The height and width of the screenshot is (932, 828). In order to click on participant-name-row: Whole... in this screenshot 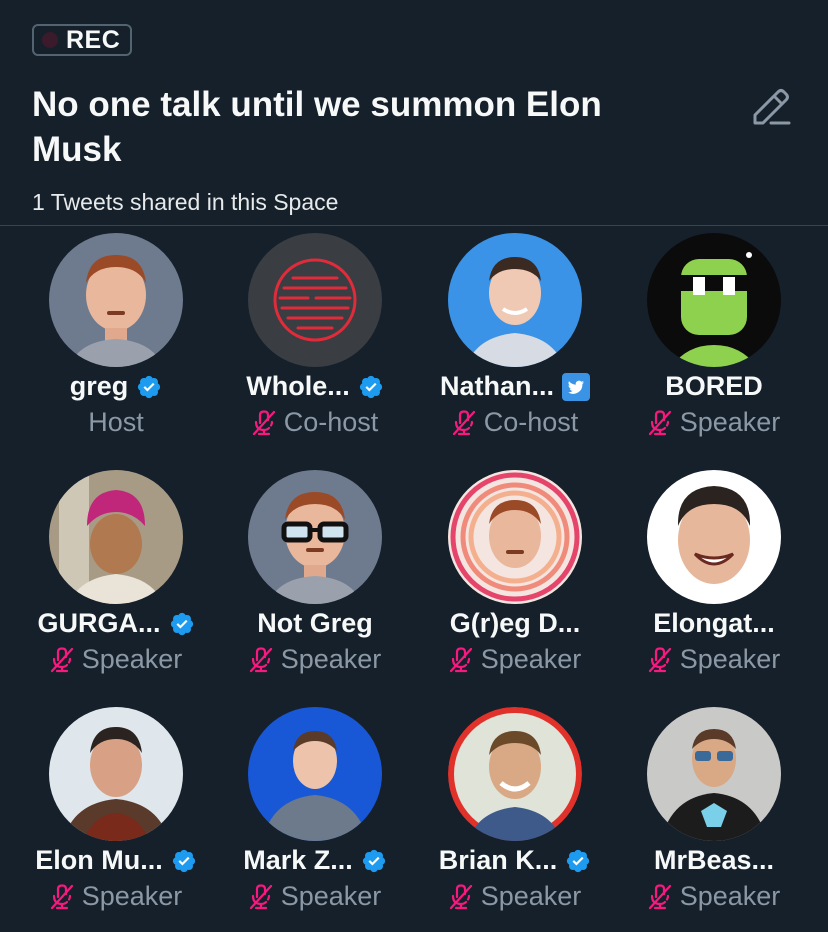, I will do `click(315, 386)`.